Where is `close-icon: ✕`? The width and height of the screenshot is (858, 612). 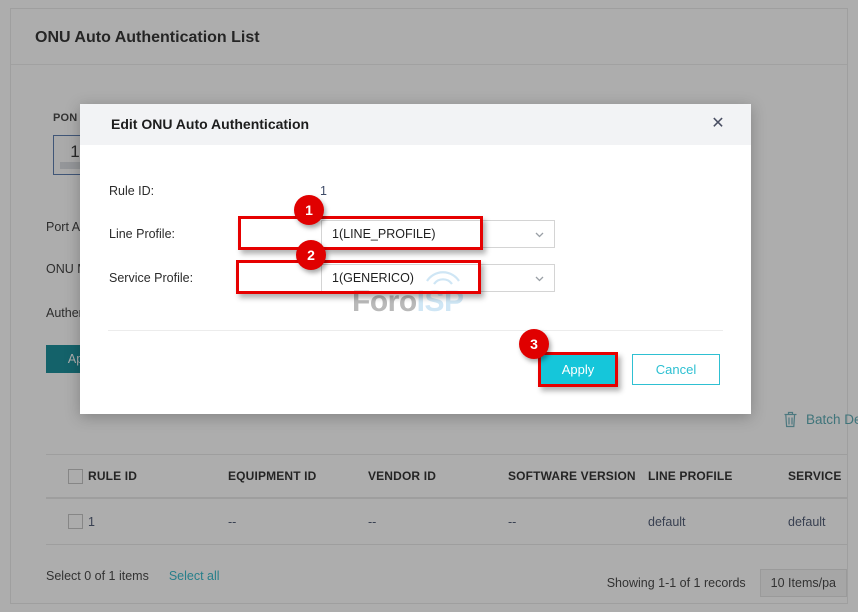
close-icon: ✕ is located at coordinates (718, 124).